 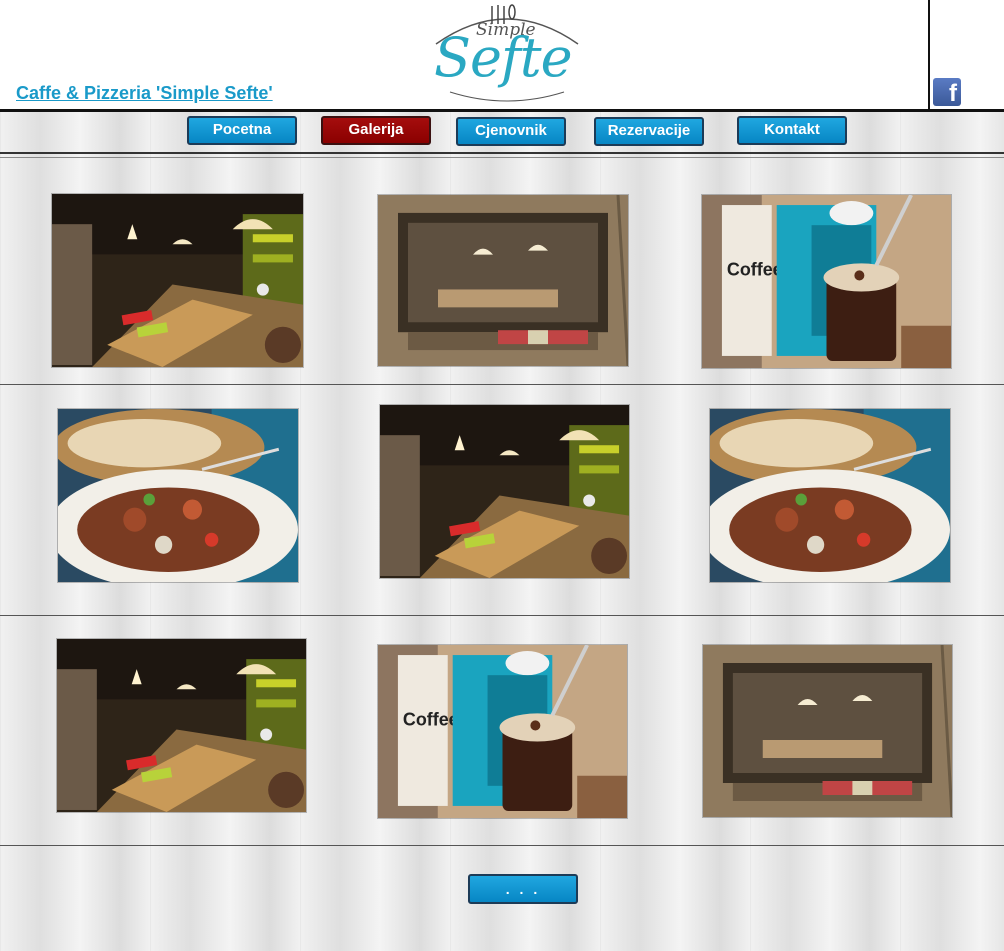 What do you see at coordinates (511, 131) in the screenshot?
I see `nav-cjenovnik-button: Cjenovnik` at bounding box center [511, 131].